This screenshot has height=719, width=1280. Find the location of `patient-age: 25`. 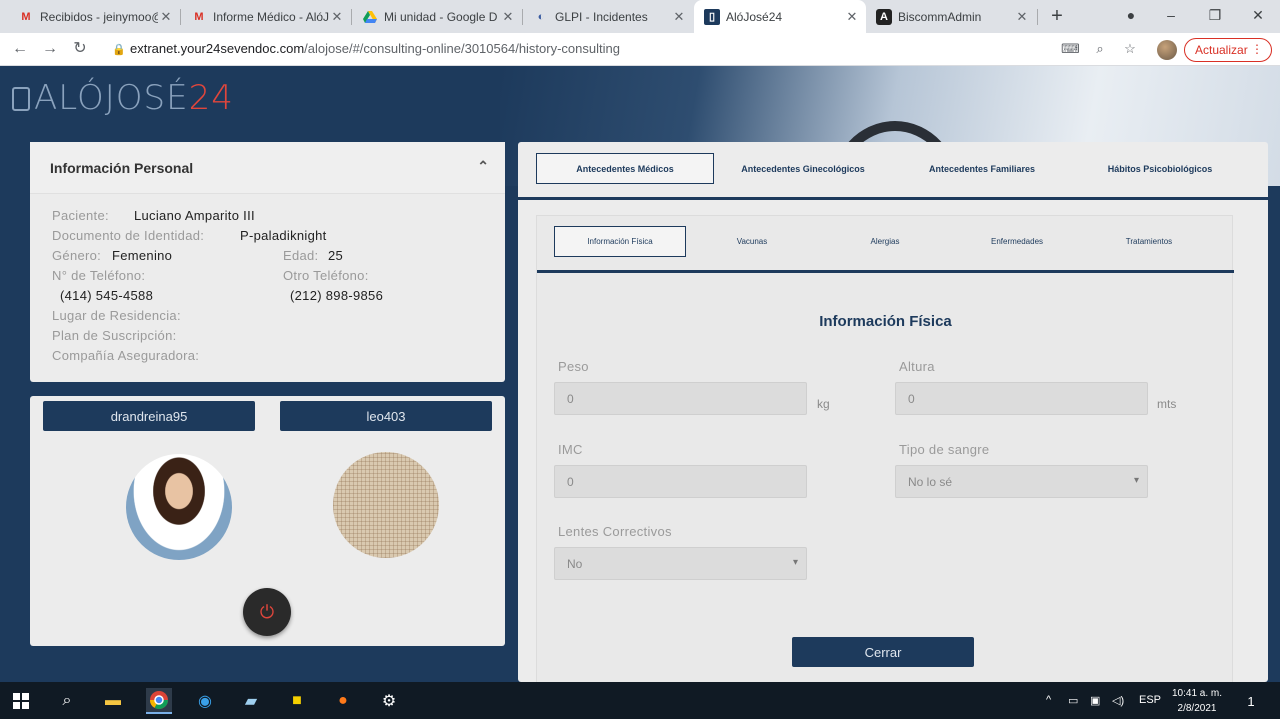

patient-age: 25 is located at coordinates (336, 255).